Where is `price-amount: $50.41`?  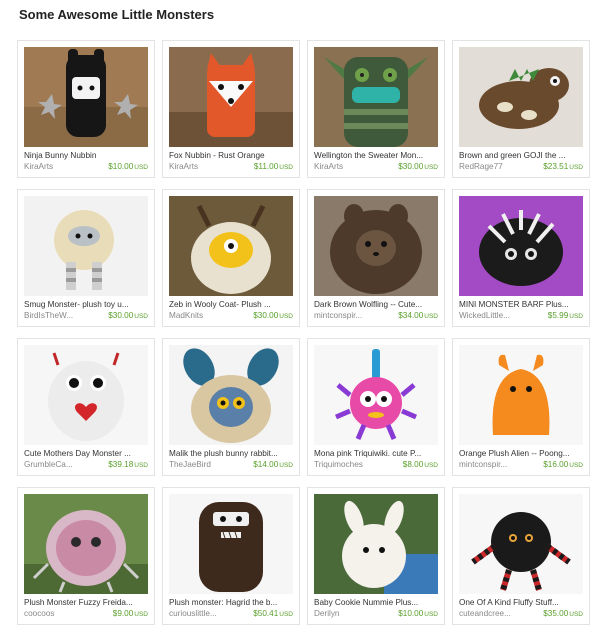
price-amount: $50.41 is located at coordinates (266, 613).